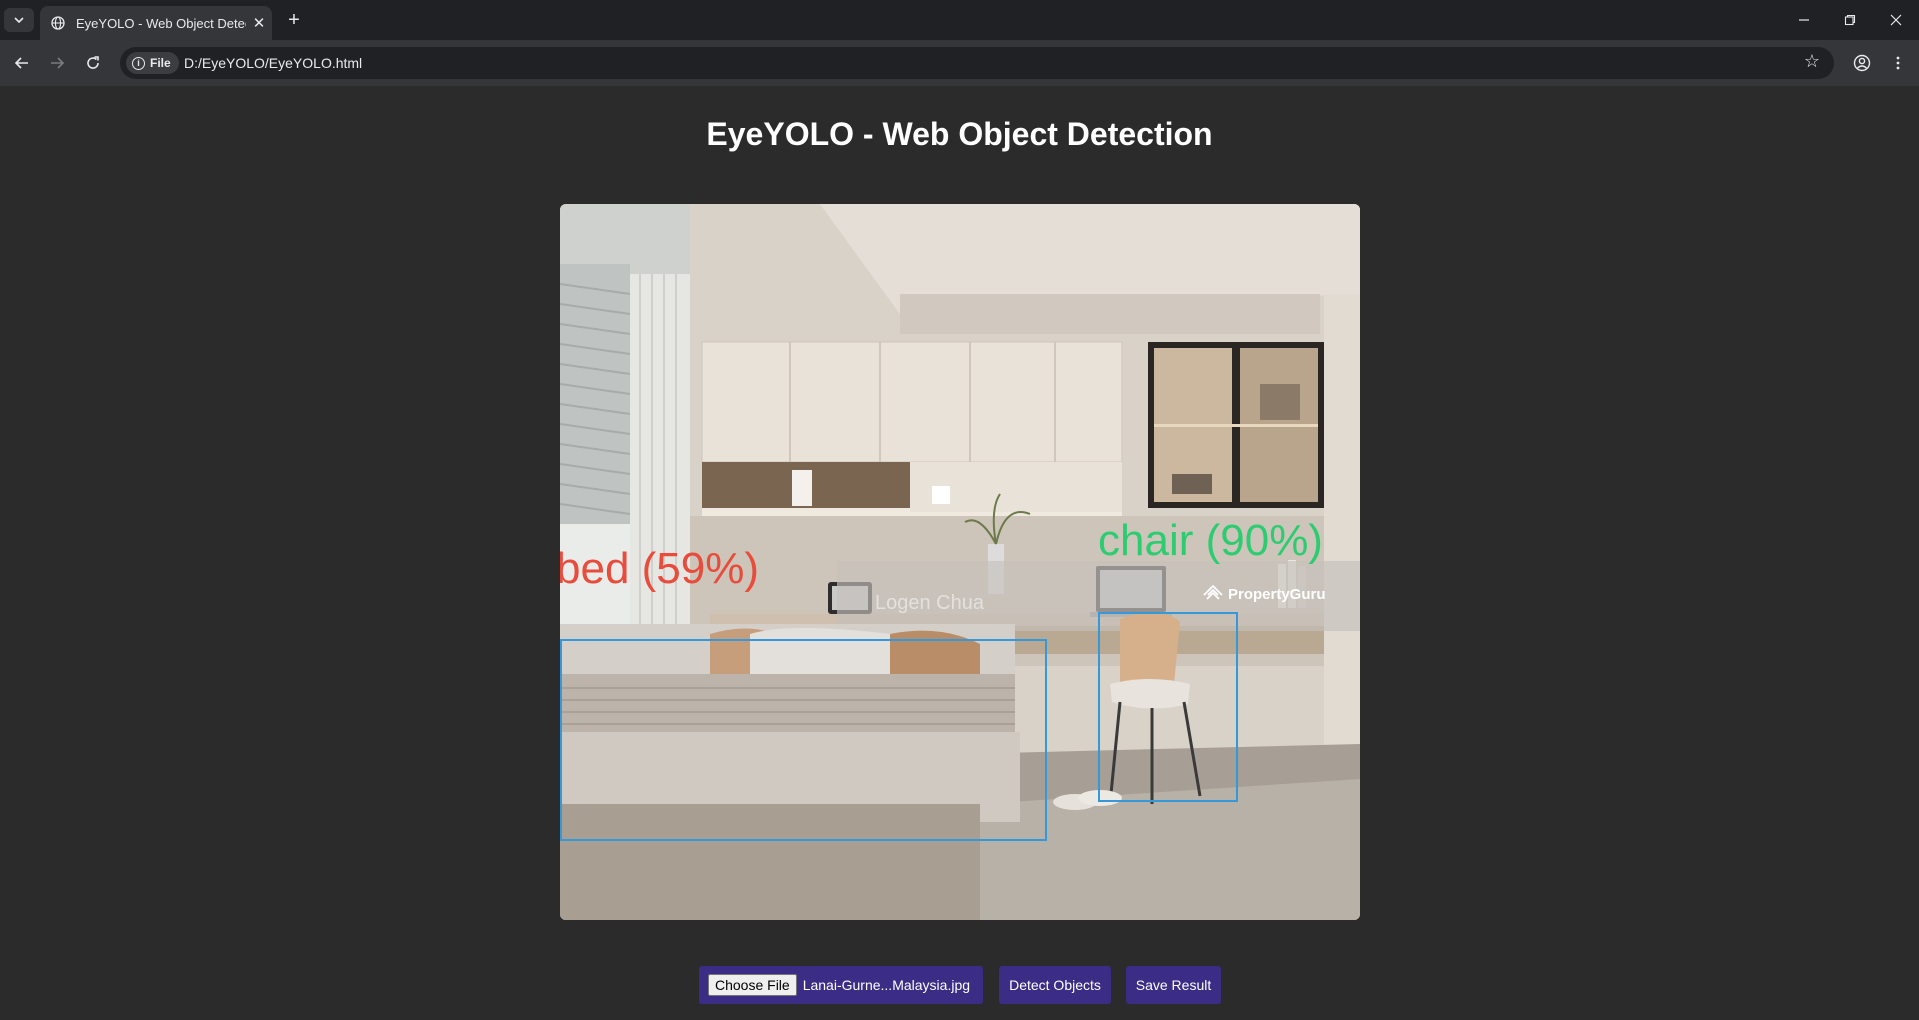  Describe the element at coordinates (1277, 594) in the screenshot. I see `watermark-brand: PropertyGuru` at that location.